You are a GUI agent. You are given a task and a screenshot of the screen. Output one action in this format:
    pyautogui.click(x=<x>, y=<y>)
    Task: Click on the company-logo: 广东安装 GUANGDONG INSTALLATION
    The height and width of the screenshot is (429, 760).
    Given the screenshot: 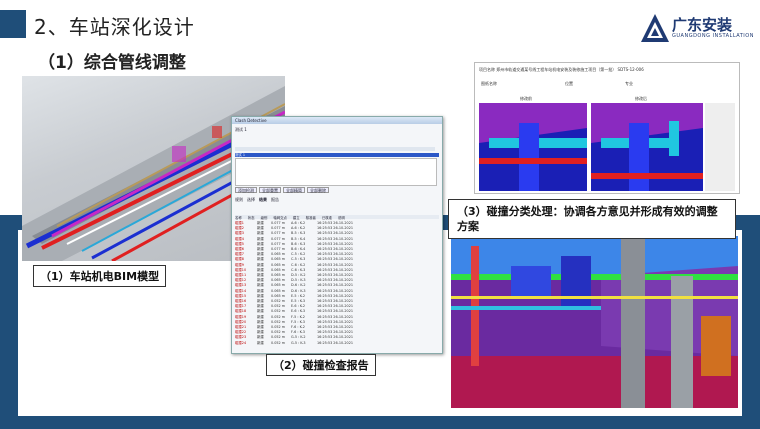 What is the action you would take?
    pyautogui.click(x=697, y=29)
    